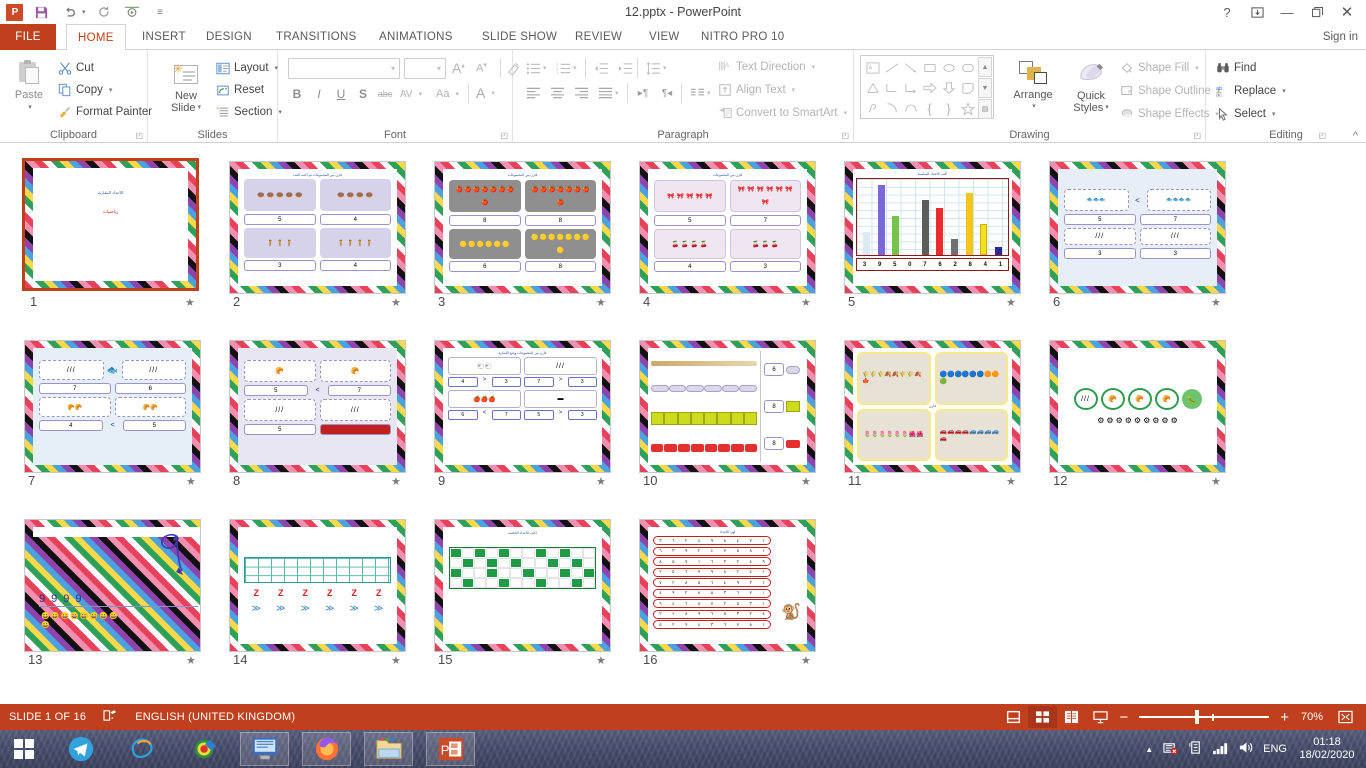 The width and height of the screenshot is (1366, 768). What do you see at coordinates (1159, 68) in the screenshot?
I see `shape-fill-button: Shape Fill ▾` at bounding box center [1159, 68].